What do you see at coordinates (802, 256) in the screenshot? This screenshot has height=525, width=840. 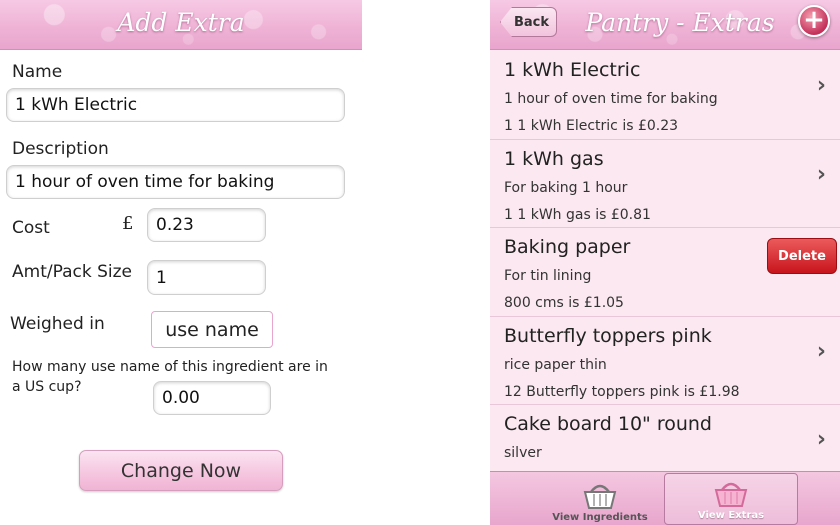 I see `delete-button: Delete` at bounding box center [802, 256].